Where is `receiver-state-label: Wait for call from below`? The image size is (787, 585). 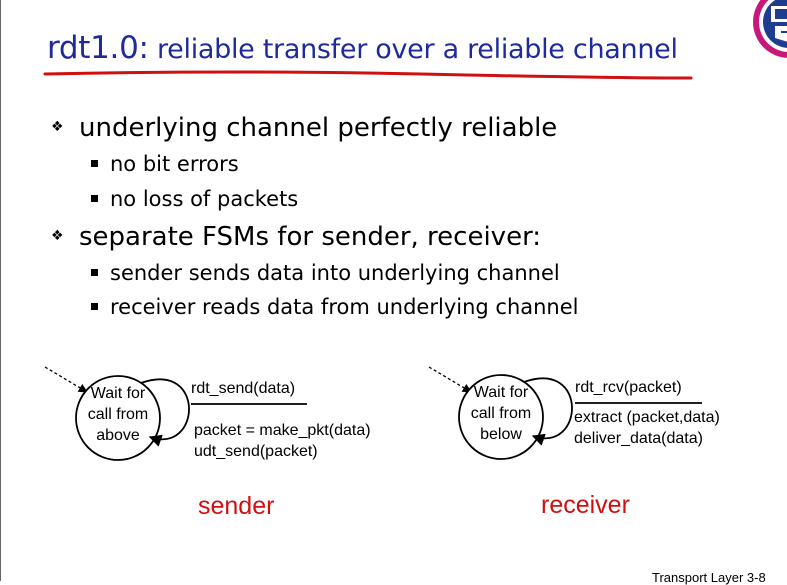 receiver-state-label: Wait for call from below is located at coordinates (501, 413).